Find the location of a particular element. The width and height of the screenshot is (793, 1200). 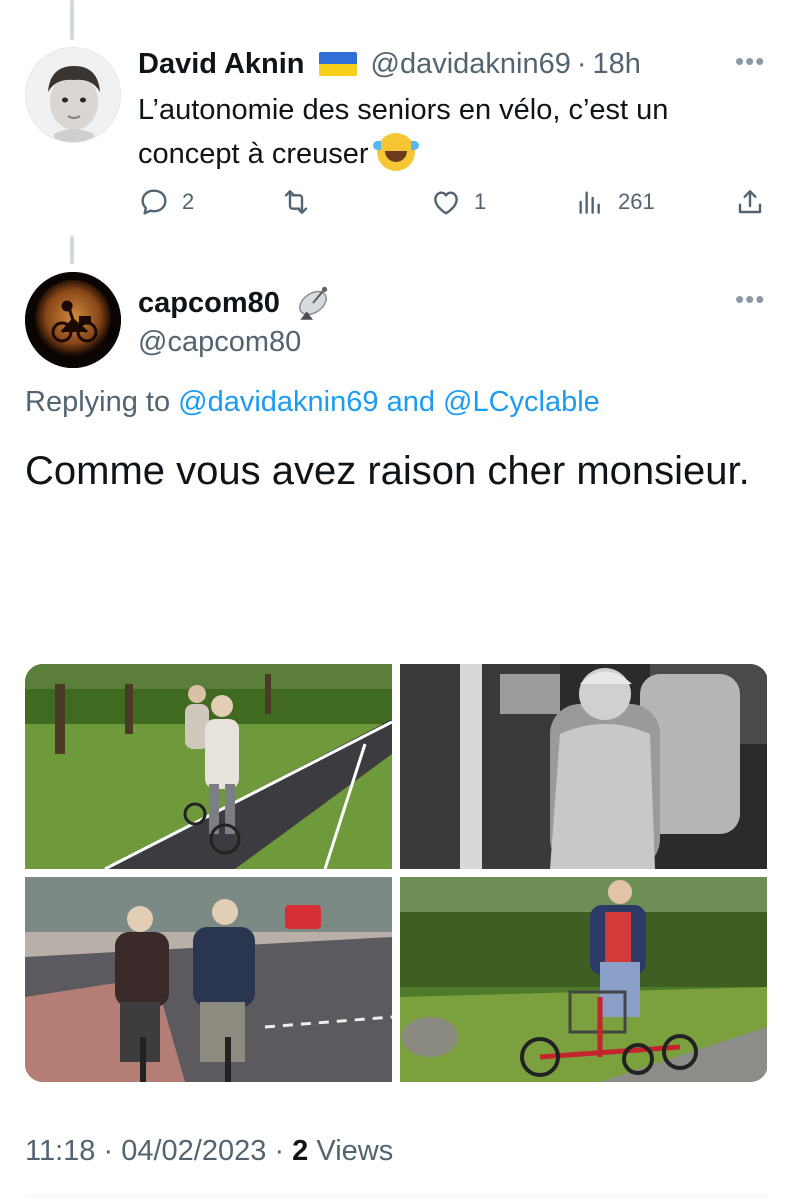

ukraine-flag-icon is located at coordinates (337, 64).